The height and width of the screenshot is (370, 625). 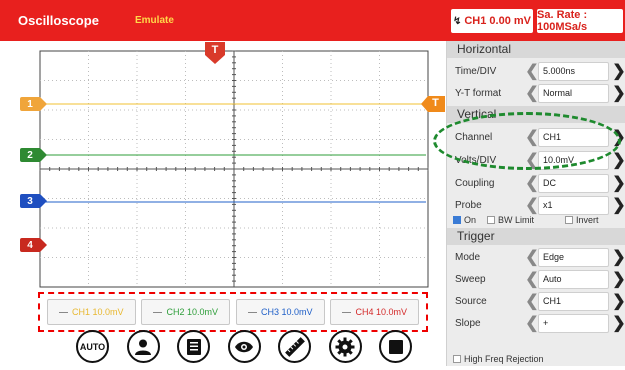 I want to click on horizontal-header: Horizontal, so click(x=536, y=49).